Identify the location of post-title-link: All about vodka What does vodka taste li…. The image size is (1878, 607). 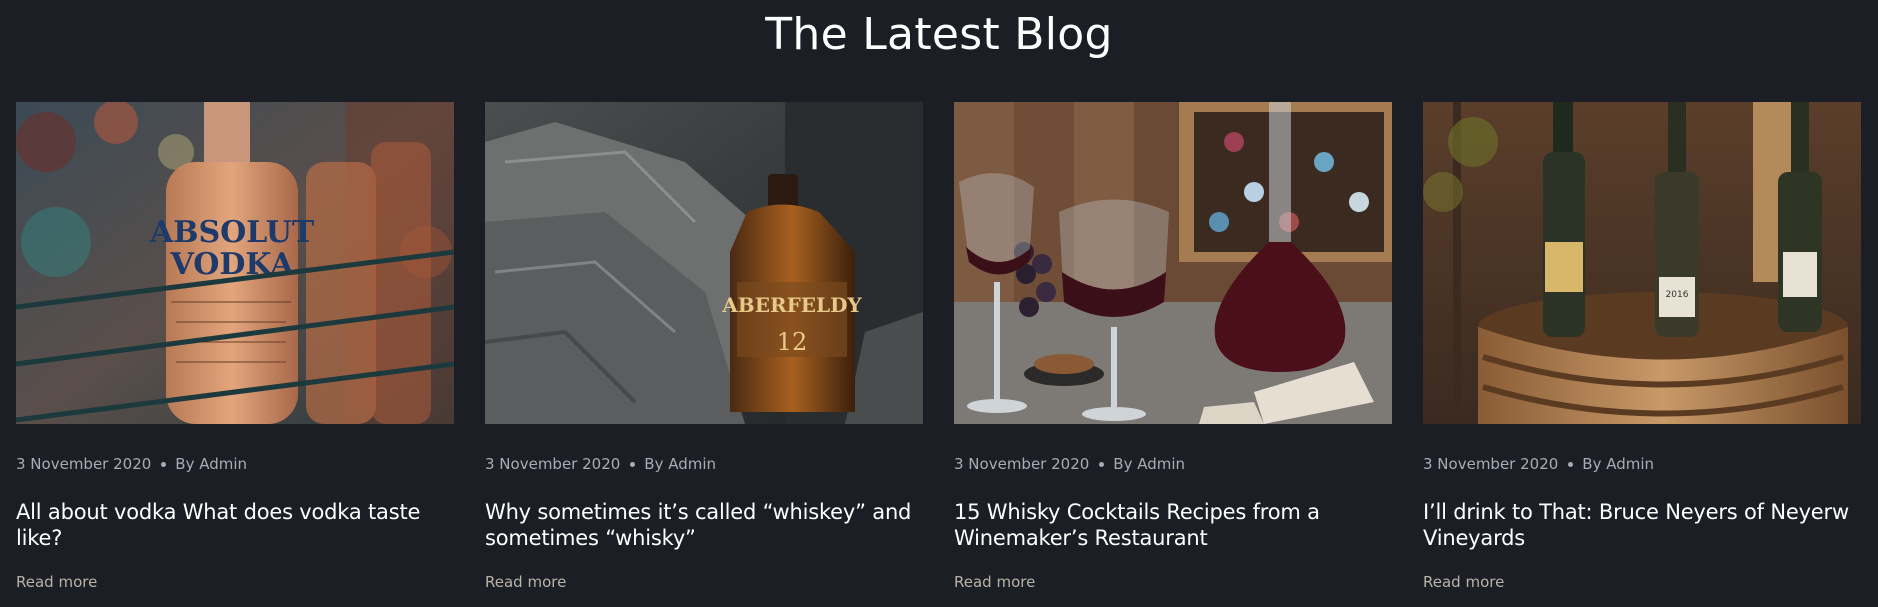
(235, 525).